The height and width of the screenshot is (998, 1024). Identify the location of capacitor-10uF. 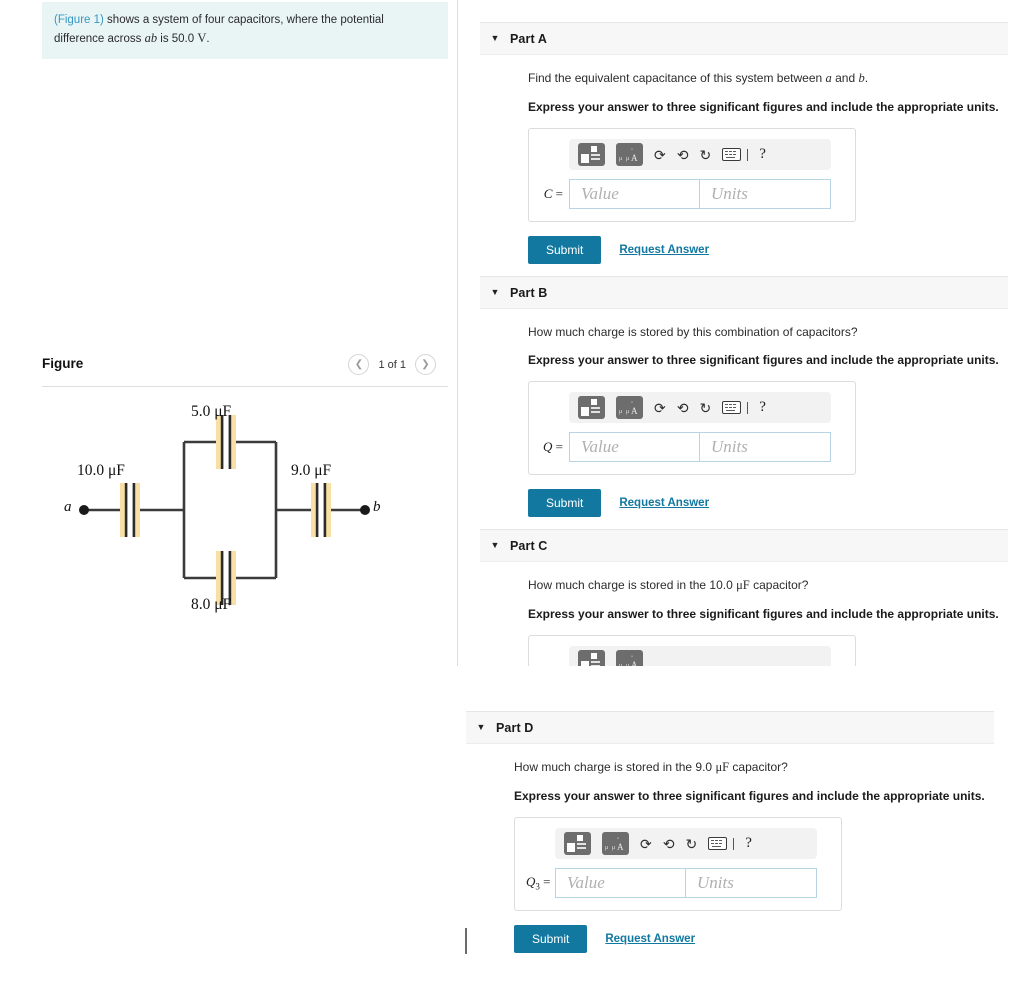
(130, 510).